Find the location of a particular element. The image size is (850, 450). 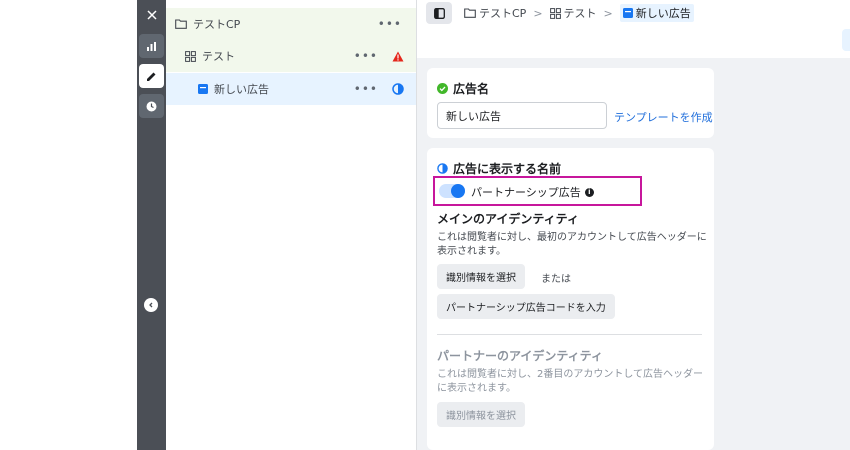

tree-item-ad: 新しい広告 ••• is located at coordinates (291, 89).